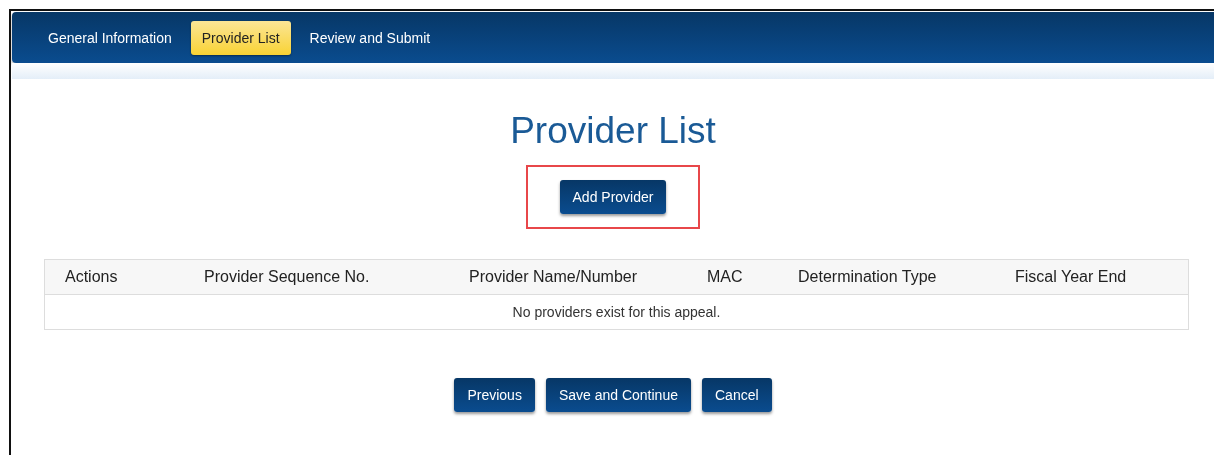 This screenshot has height=455, width=1214. What do you see at coordinates (287, 277) in the screenshot?
I see `column-header: Provider Sequence No.` at bounding box center [287, 277].